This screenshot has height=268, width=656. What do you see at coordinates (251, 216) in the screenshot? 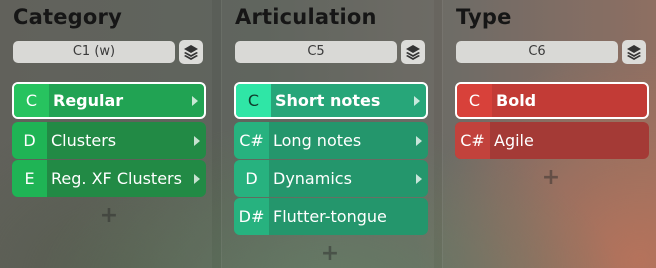
I see `note-key: D#` at bounding box center [251, 216].